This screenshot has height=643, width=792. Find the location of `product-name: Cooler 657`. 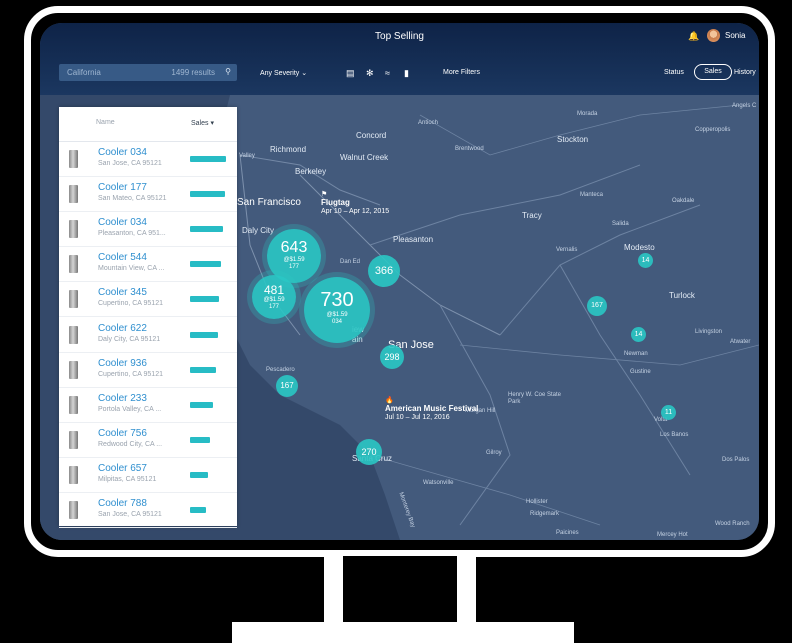

product-name: Cooler 657 is located at coordinates (122, 468).